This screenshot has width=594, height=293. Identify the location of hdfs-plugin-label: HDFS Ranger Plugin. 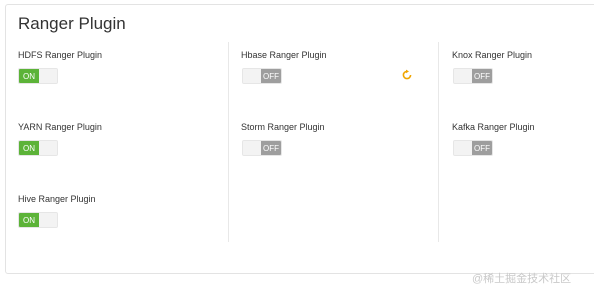
(60, 55).